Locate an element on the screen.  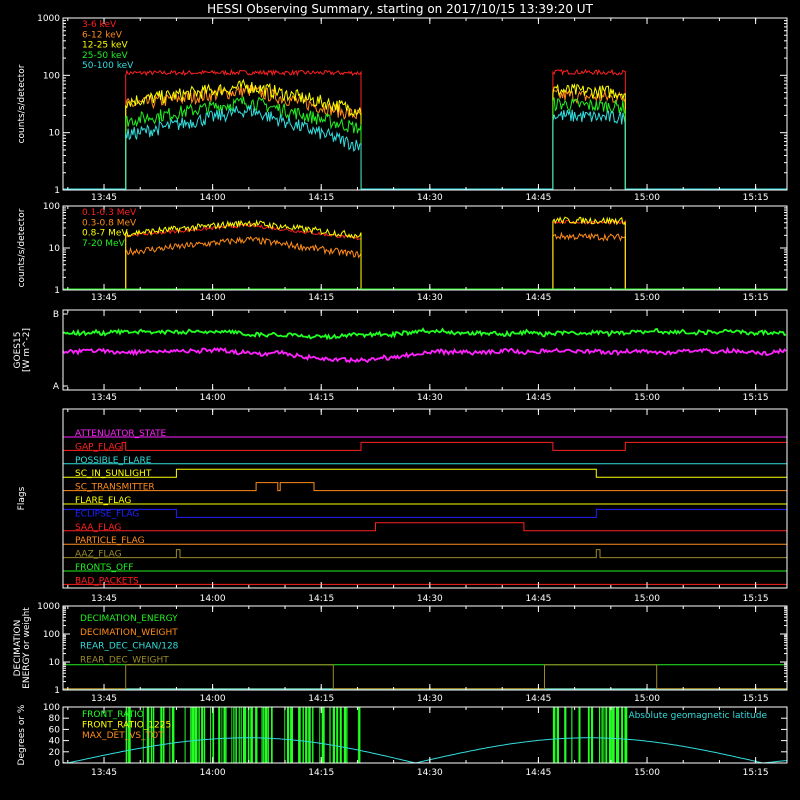
y-tick-label: 1000 is located at coordinates (48, 19).